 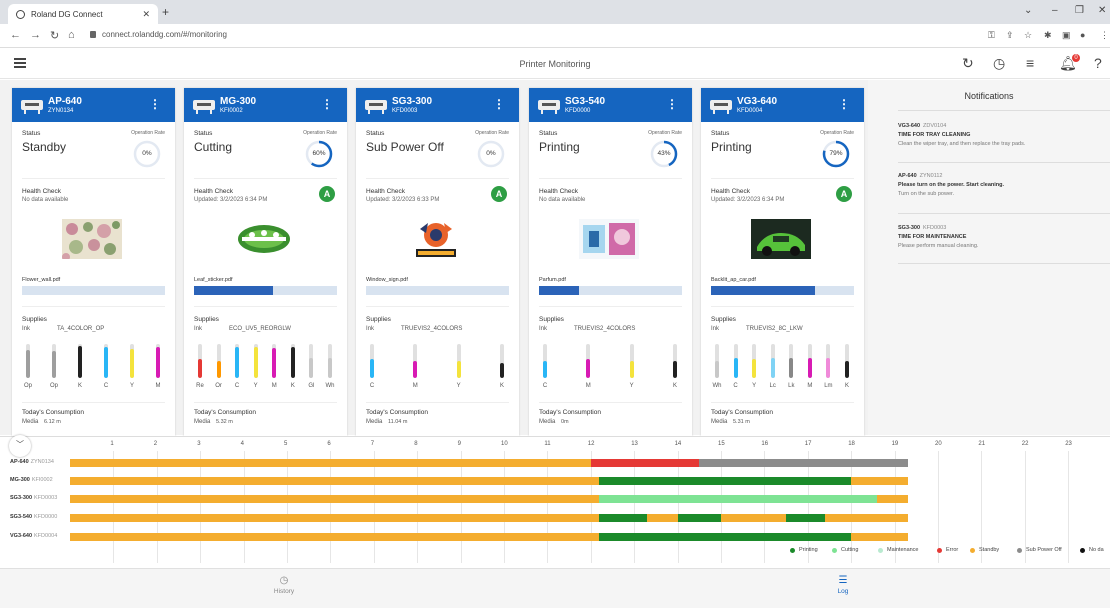 I want to click on ink-code-label: Lc, so click(x=772, y=386).